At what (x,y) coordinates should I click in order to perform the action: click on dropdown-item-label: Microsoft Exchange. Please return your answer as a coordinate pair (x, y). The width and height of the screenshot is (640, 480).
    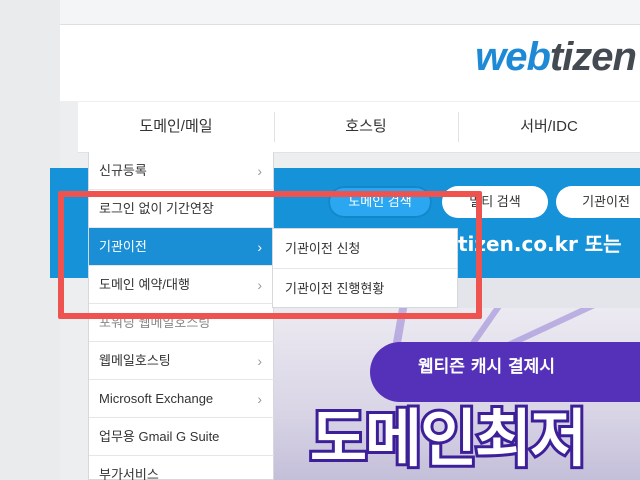
    Looking at the image, I should click on (156, 398).